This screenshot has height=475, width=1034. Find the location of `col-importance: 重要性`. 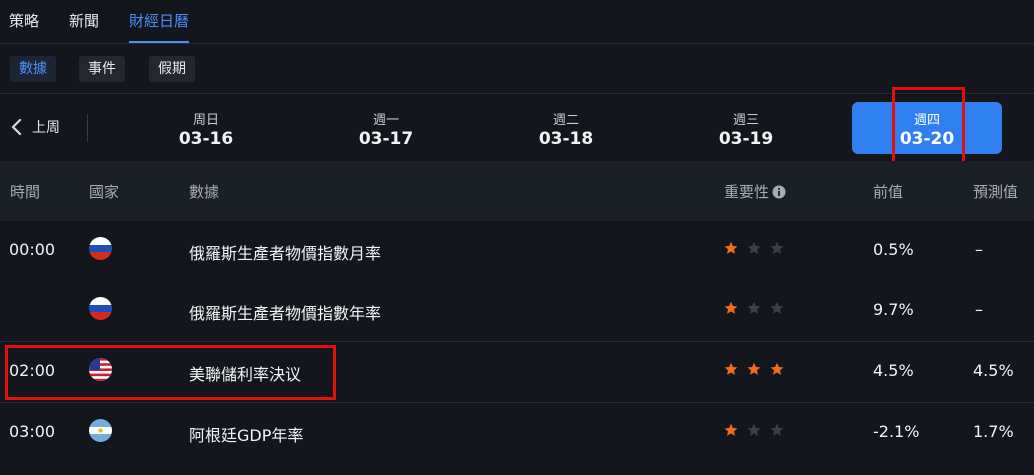

col-importance: 重要性 is located at coordinates (755, 192).